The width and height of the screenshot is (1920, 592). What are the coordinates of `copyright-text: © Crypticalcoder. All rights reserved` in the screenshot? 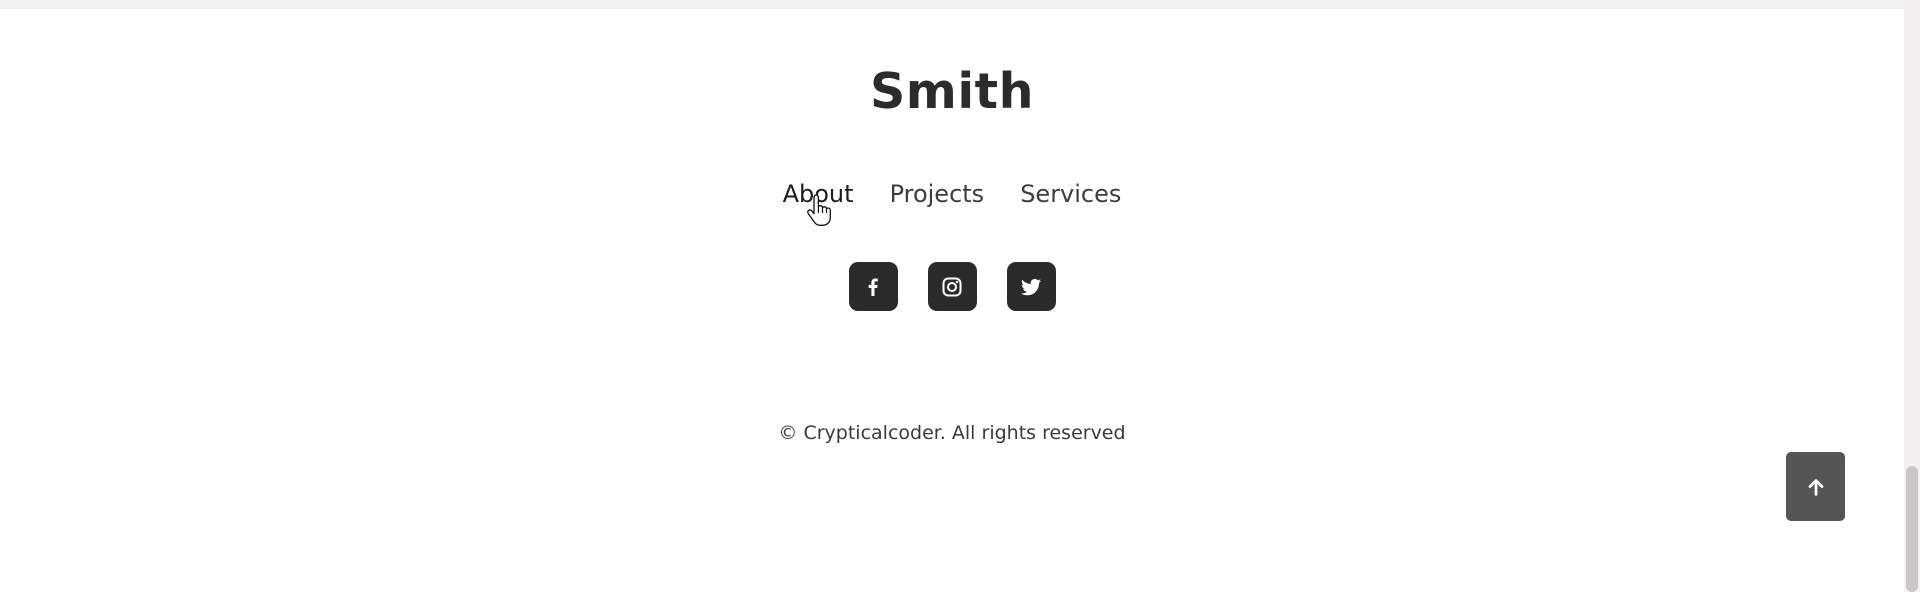 It's located at (952, 433).